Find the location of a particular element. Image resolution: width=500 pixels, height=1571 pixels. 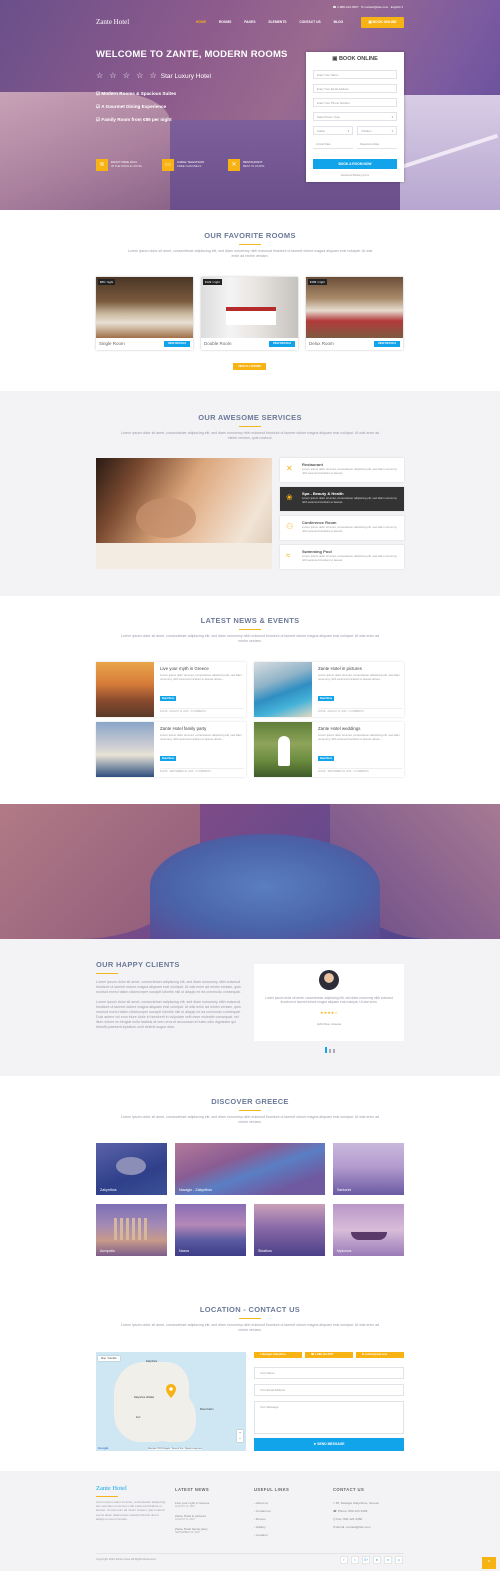

booking-phone-field: Enter Your Phone Number is located at coordinates (355, 102).